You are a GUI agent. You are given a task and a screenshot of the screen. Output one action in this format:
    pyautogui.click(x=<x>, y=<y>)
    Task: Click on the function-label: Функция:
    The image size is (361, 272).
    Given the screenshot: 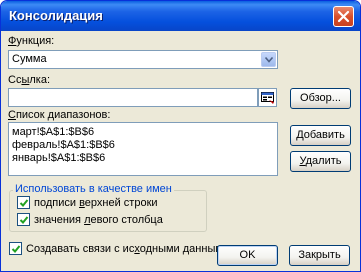 What is the action you would take?
    pyautogui.click(x=31, y=41)
    